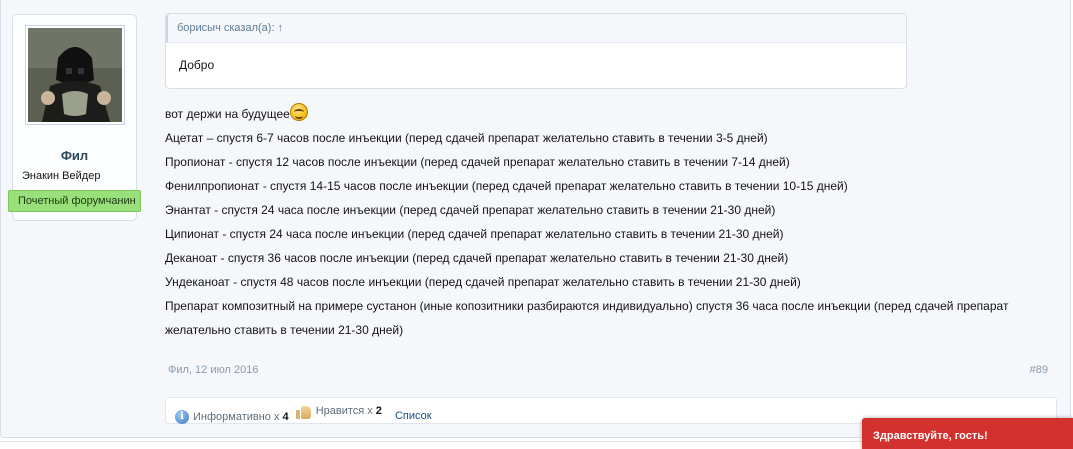 The image size is (1073, 449). Describe the element at coordinates (74, 155) in the screenshot. I see `username: Фил` at that location.